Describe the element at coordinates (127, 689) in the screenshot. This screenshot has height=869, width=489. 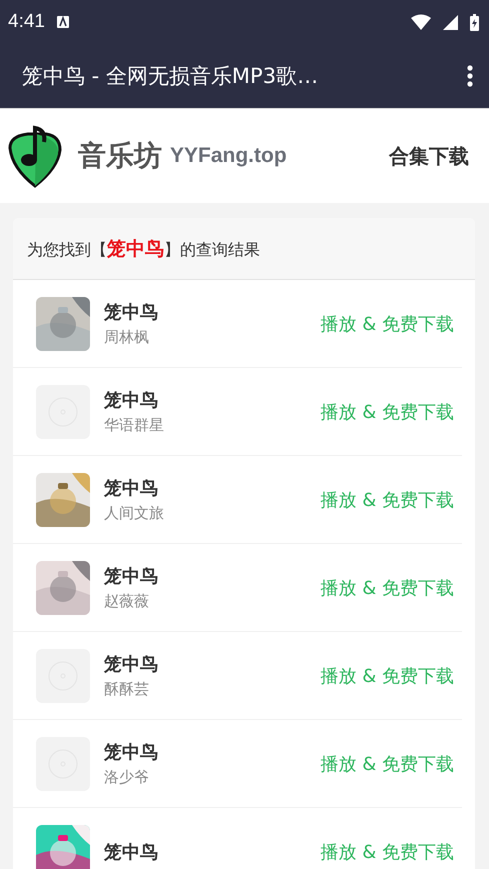
I see `artist-name: 酥酥芸` at that location.